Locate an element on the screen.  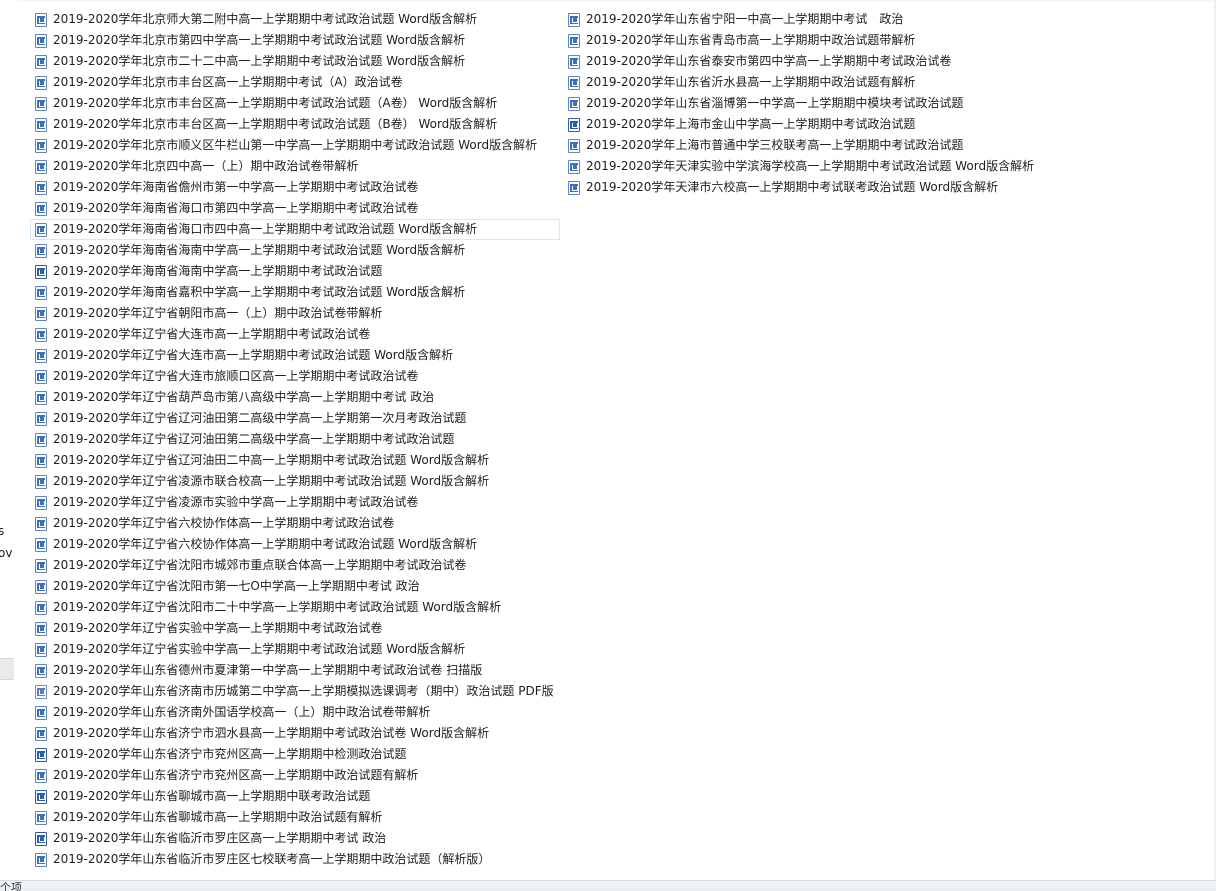
file-name: 2019-2020学年辽宁省朝阳市高一（上）期中政治试卷带解析 is located at coordinates (218, 313).